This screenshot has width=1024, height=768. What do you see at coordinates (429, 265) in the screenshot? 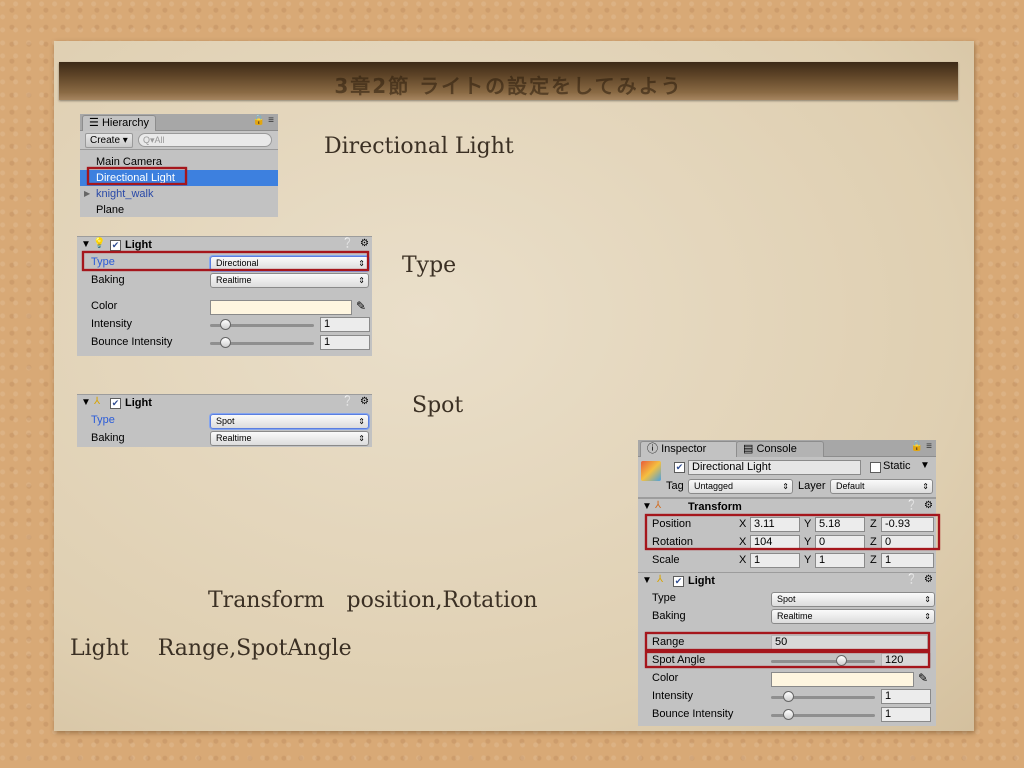
I see `caption-type: Type` at bounding box center [429, 265].